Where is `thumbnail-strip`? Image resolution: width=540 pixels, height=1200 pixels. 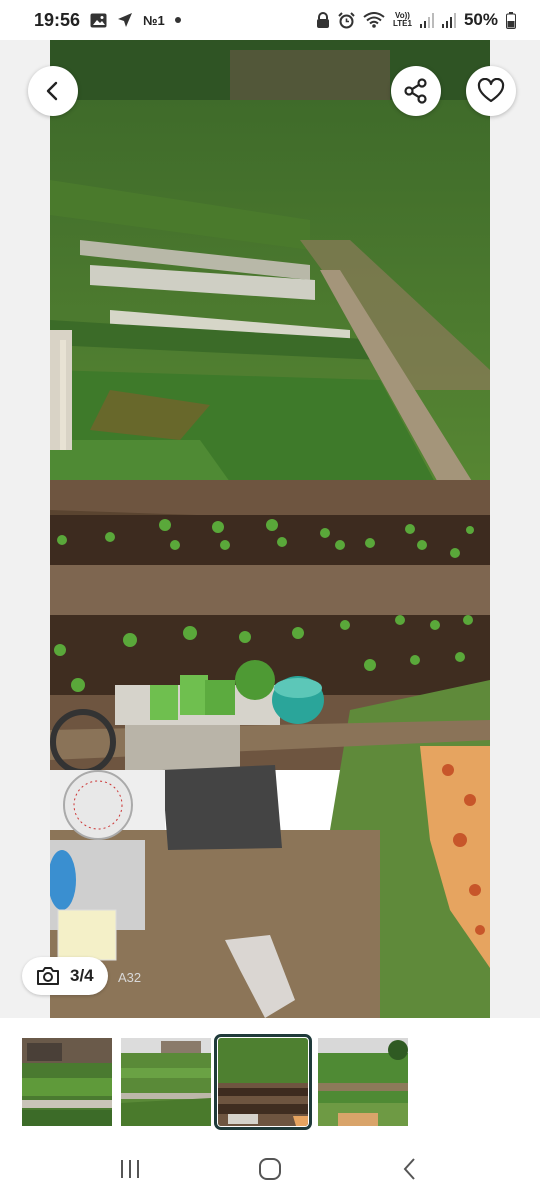 thumbnail-strip is located at coordinates (270, 1082).